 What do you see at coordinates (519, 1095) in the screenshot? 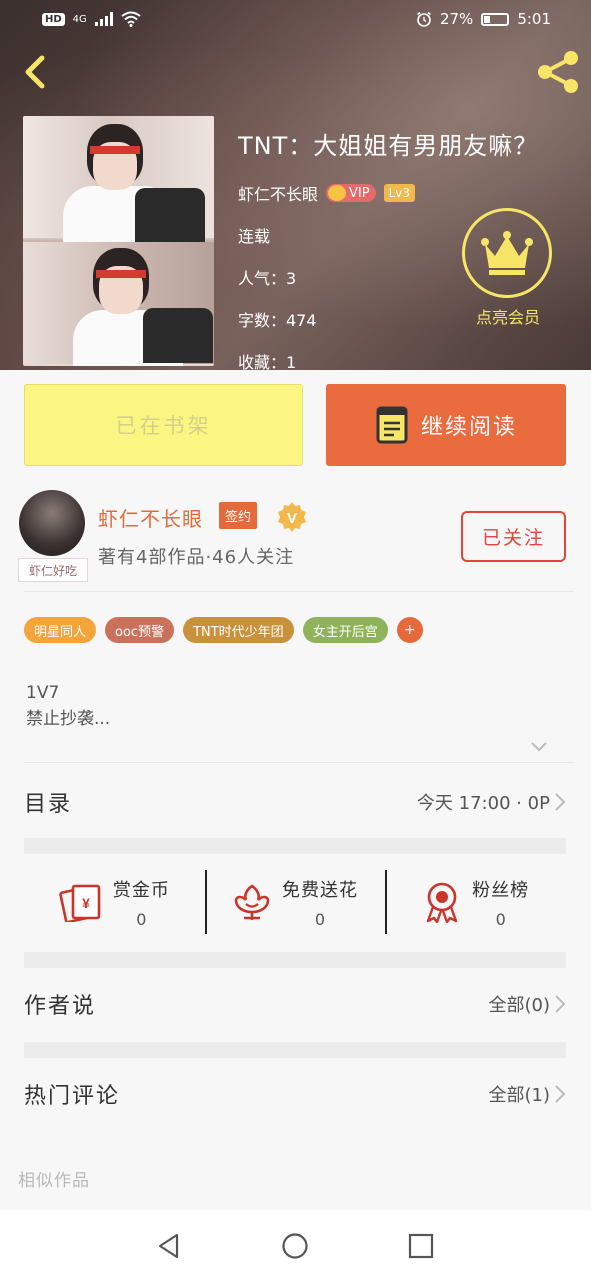
I see `hot-comments-all: 全部(1)` at bounding box center [519, 1095].